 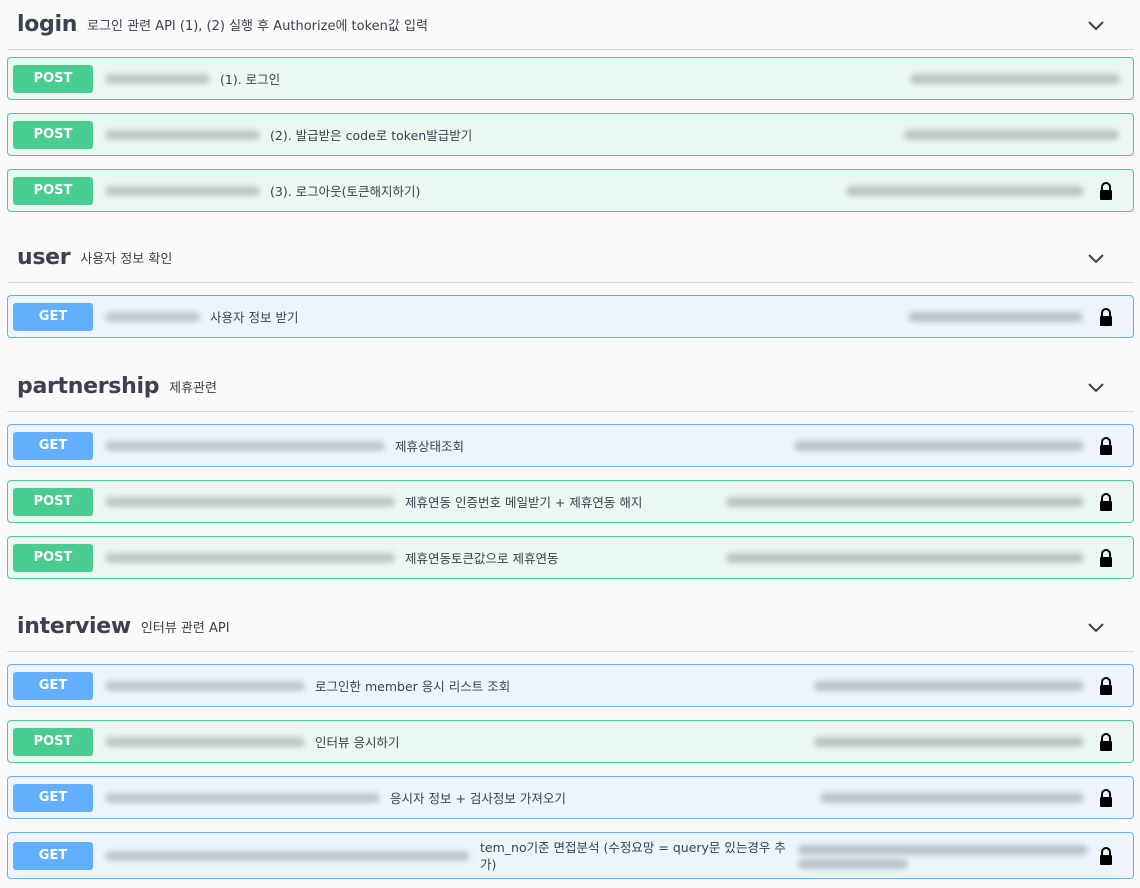 What do you see at coordinates (185, 628) in the screenshot?
I see `section-description: 인터뷰 관련 API` at bounding box center [185, 628].